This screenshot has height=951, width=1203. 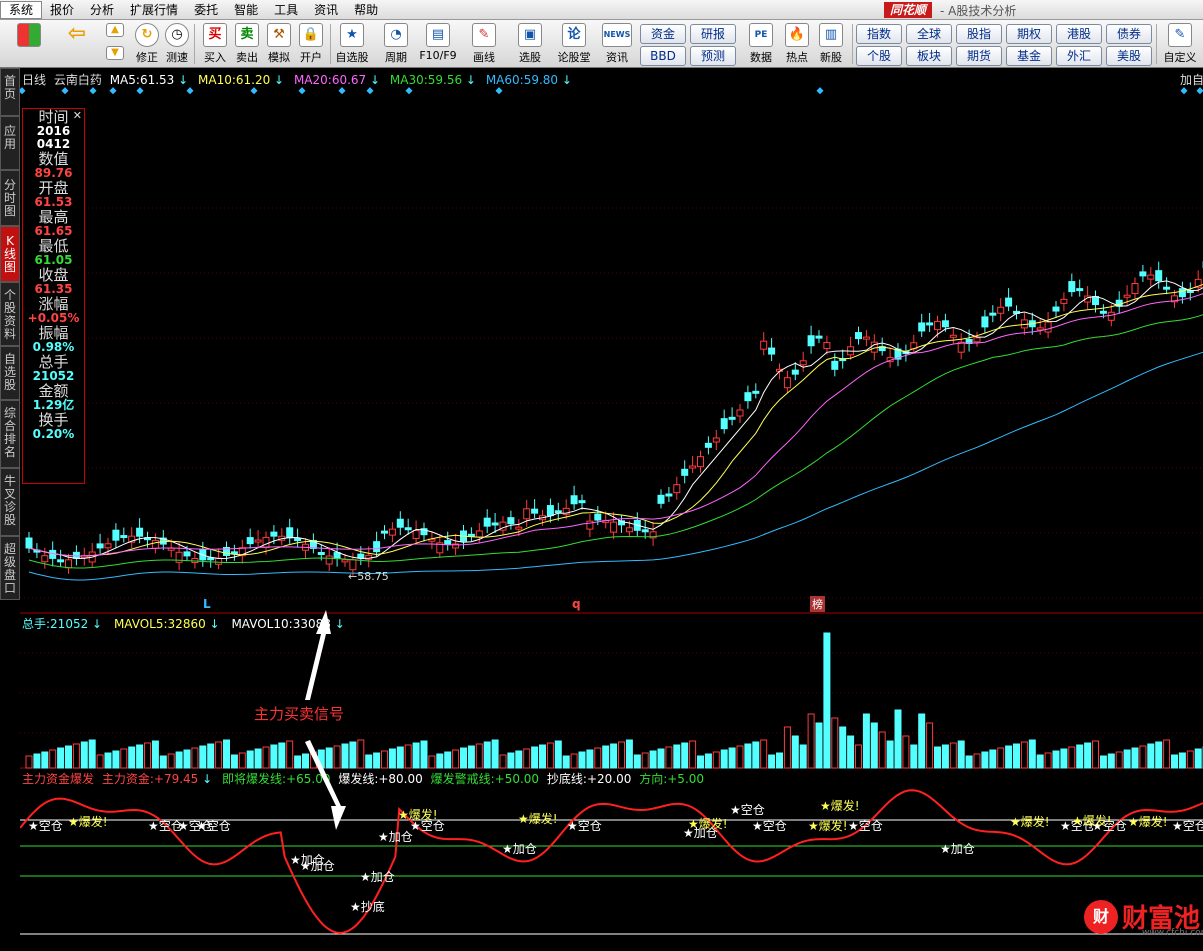 What do you see at coordinates (10, 502) in the screenshot?
I see `sidebar-tab-diagnosis: 牛叉诊股` at bounding box center [10, 502].